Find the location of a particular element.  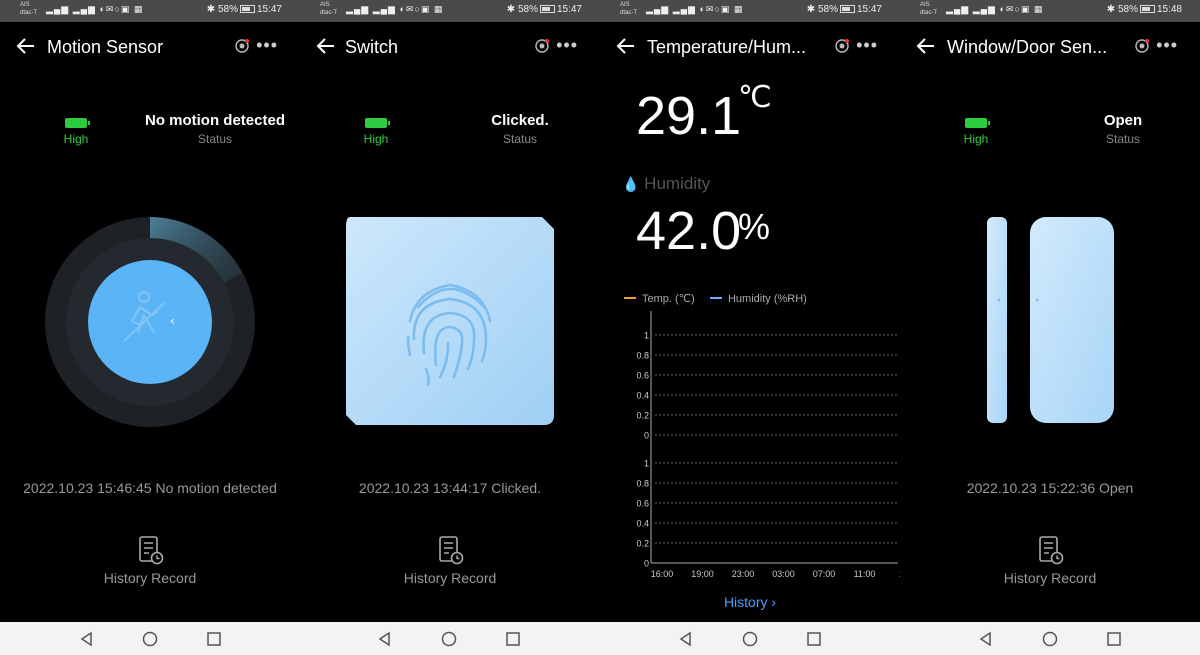

last-event: 2022.10.23 15:46:45 No motion detected is located at coordinates (150, 488).